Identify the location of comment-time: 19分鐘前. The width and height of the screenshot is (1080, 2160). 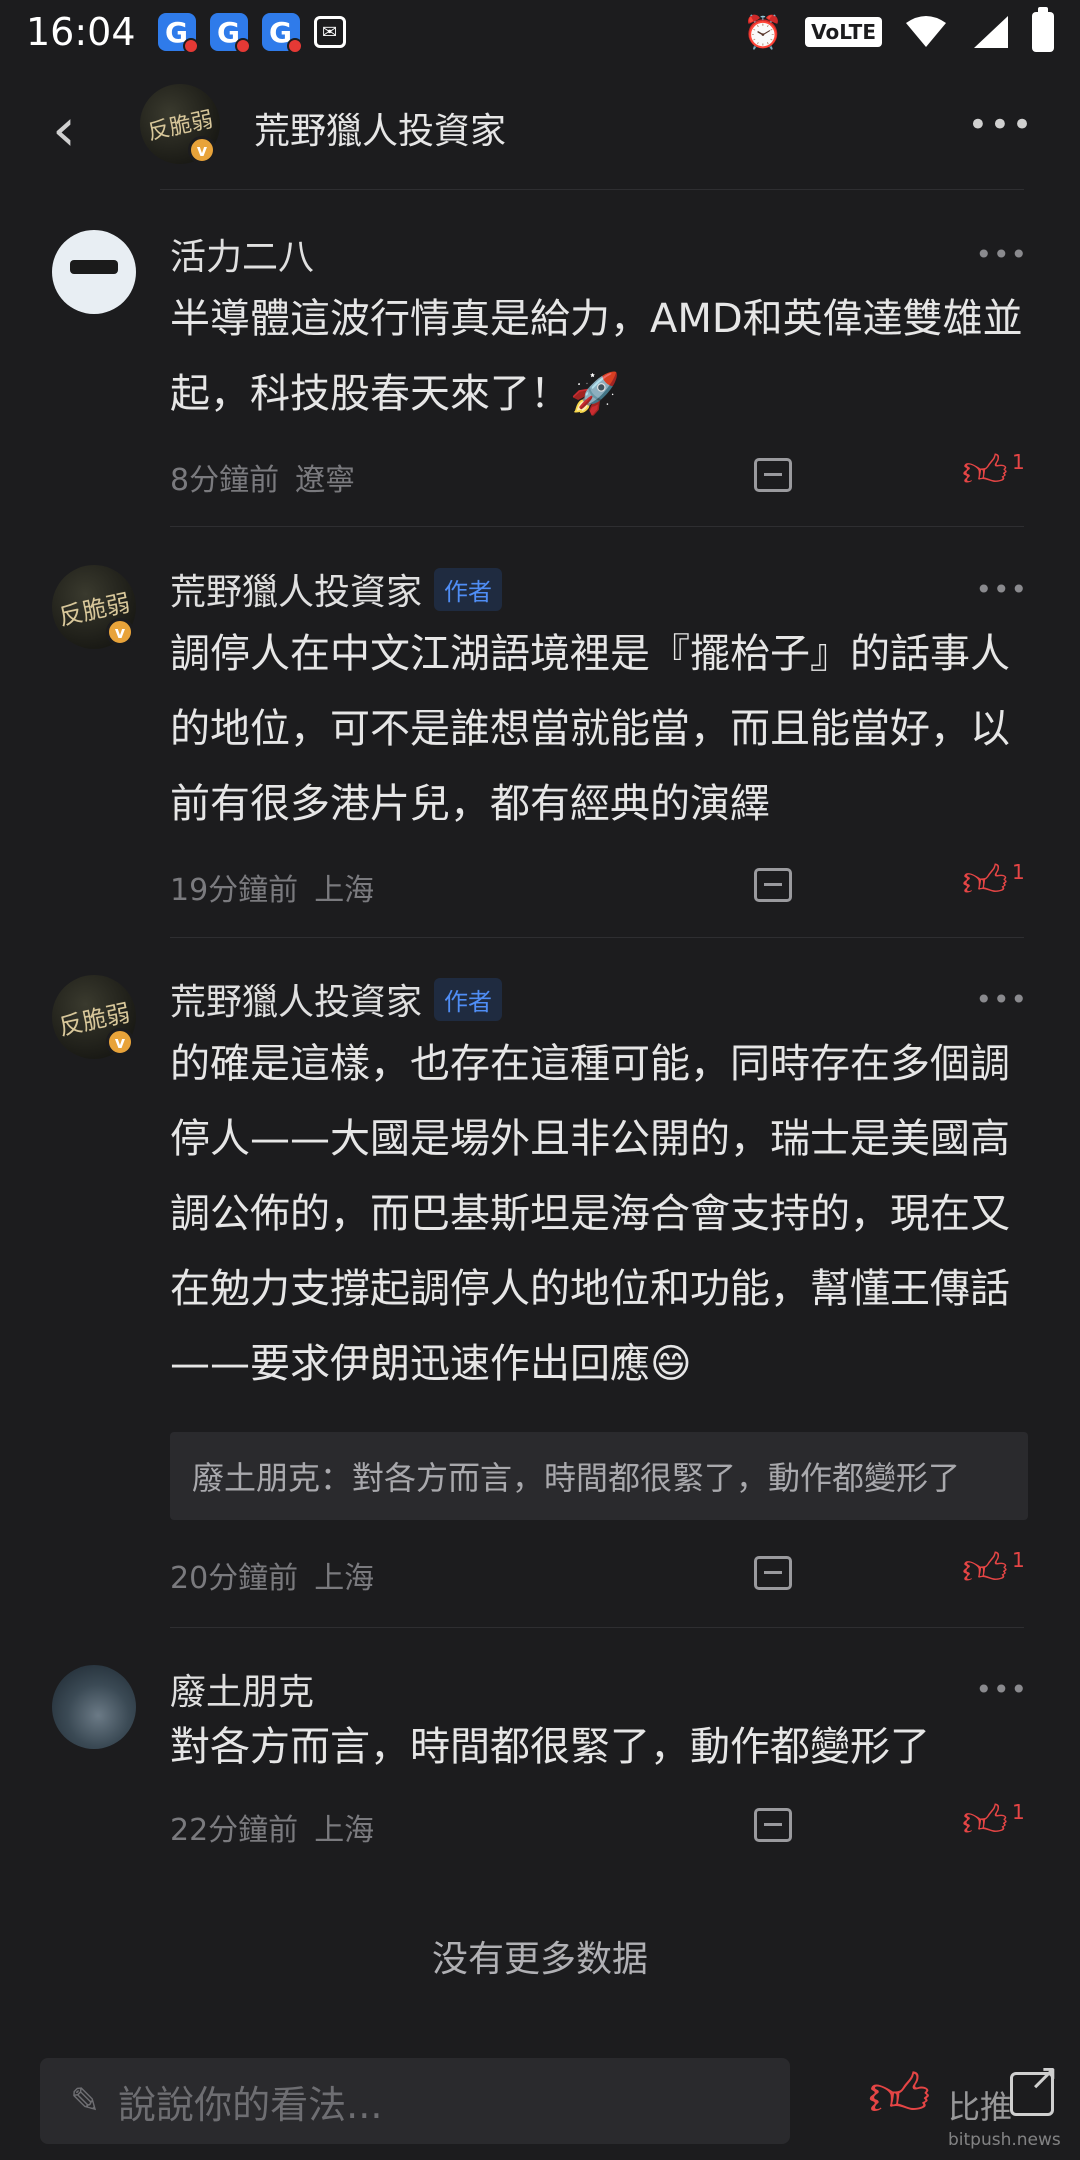
(234, 890).